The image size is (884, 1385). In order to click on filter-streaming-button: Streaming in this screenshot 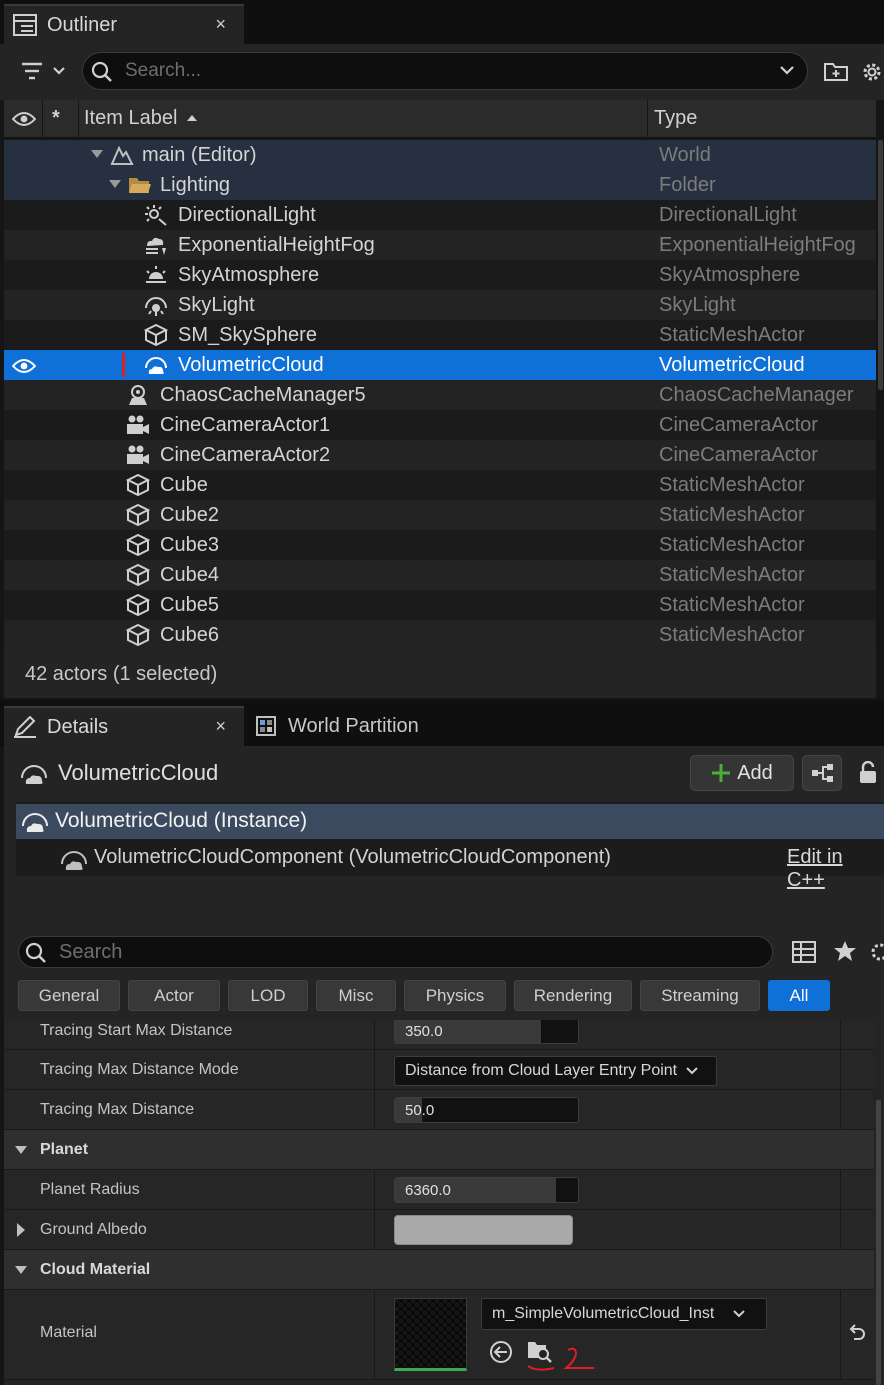, I will do `click(700, 995)`.